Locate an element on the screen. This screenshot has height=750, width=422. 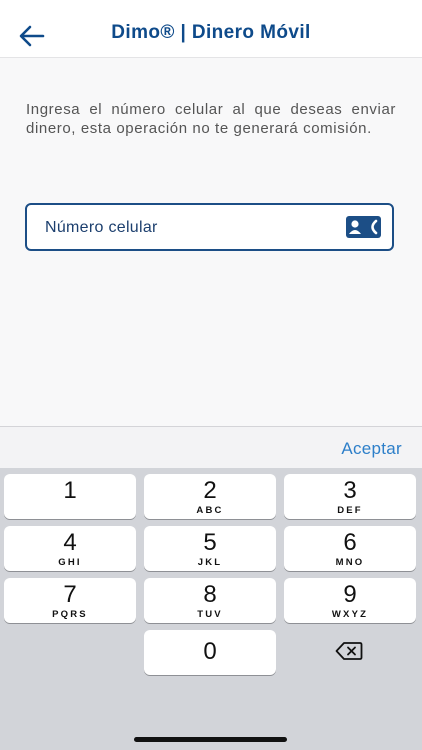
phone-number-input: Número celular is located at coordinates (209, 227).